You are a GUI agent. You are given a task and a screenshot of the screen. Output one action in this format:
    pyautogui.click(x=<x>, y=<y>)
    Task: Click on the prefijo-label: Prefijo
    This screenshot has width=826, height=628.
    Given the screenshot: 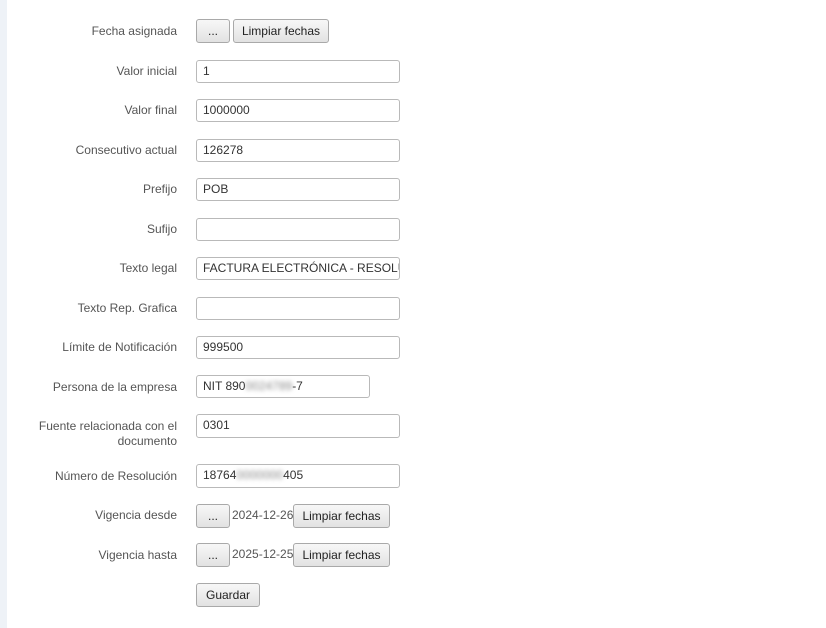 What is the action you would take?
    pyautogui.click(x=159, y=189)
    